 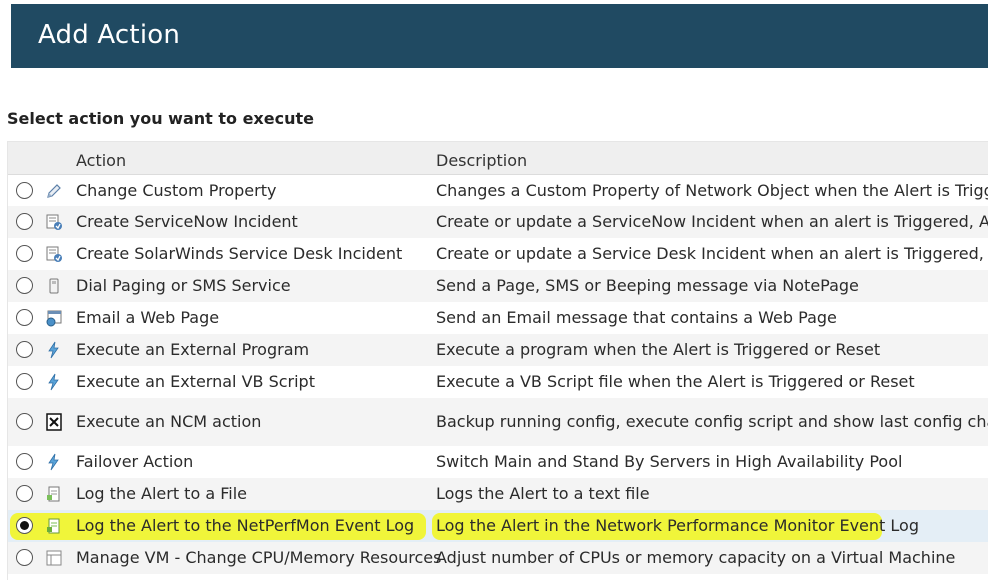 What do you see at coordinates (135, 461) in the screenshot?
I see `action-name: Failover Action` at bounding box center [135, 461].